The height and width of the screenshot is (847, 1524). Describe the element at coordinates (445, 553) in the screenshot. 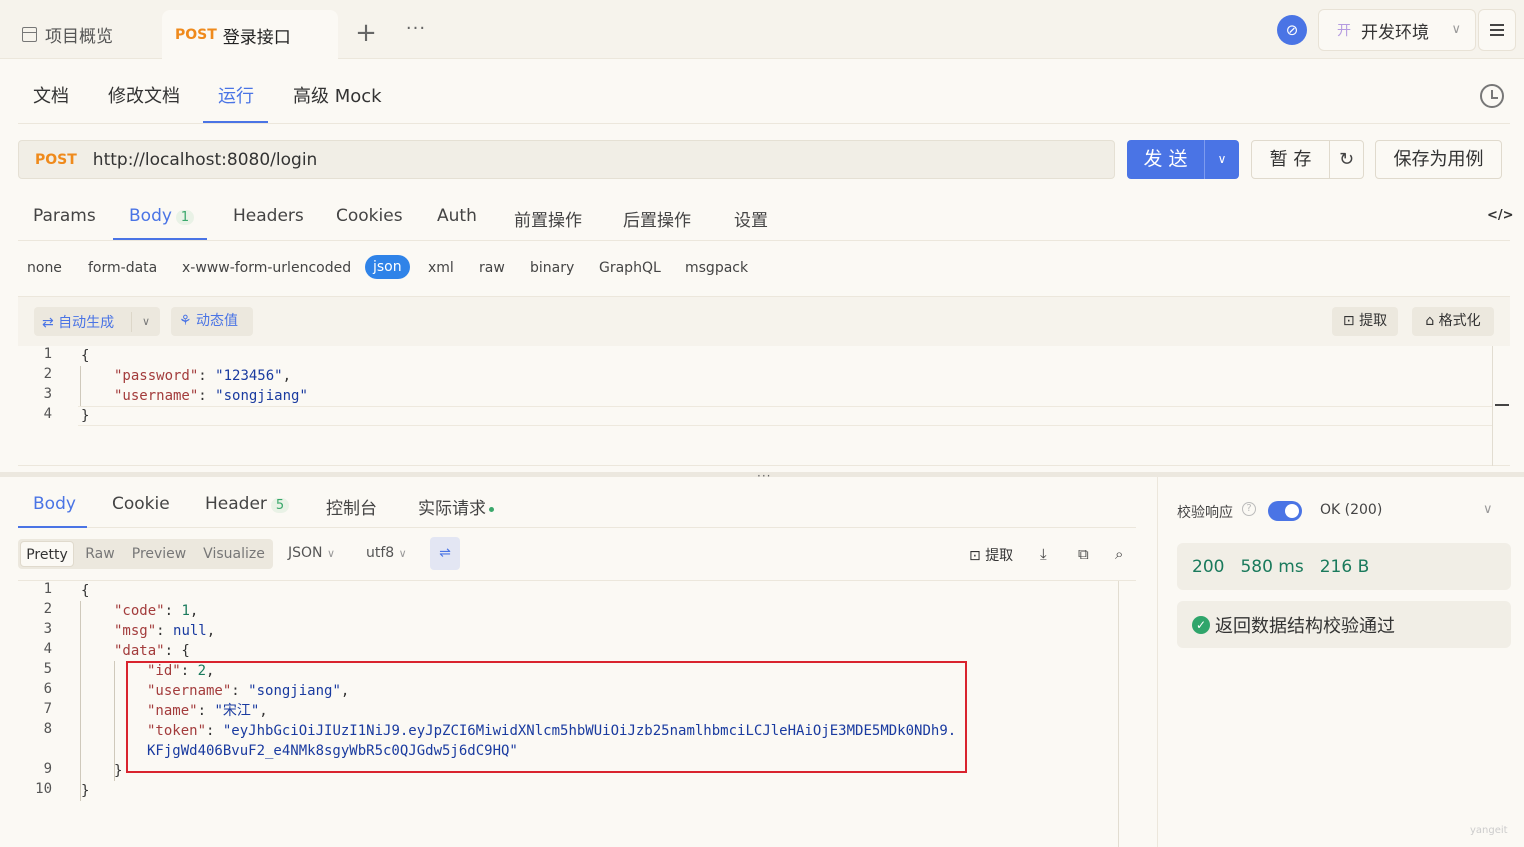

I see `word-wrap-icon: ⇌` at that location.